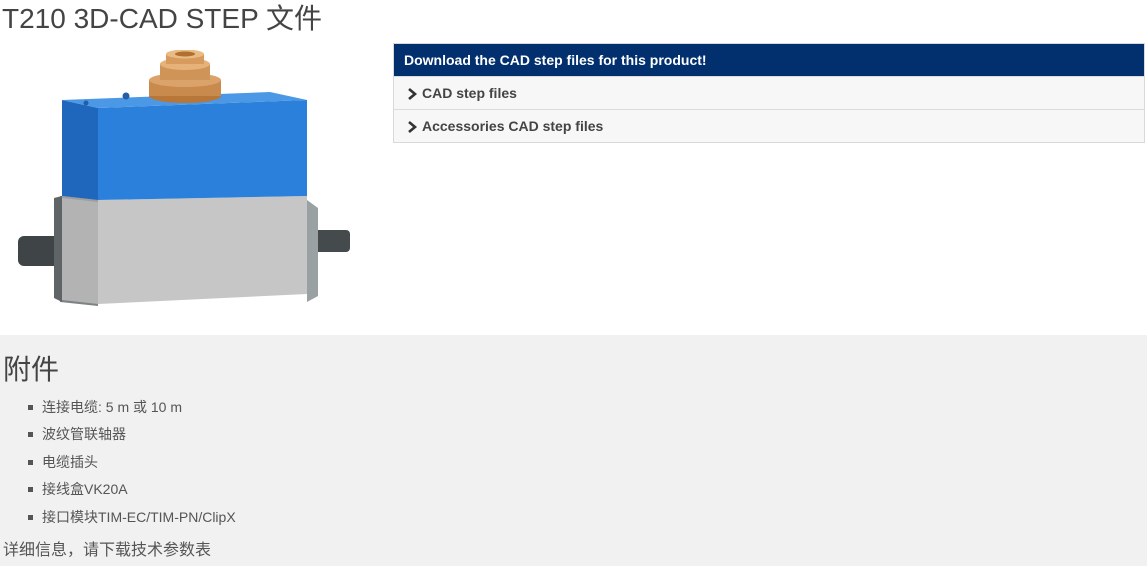 The height and width of the screenshot is (566, 1147). I want to click on list-item-text: 连接电缆: 5 m 或 10 m, so click(112, 407).